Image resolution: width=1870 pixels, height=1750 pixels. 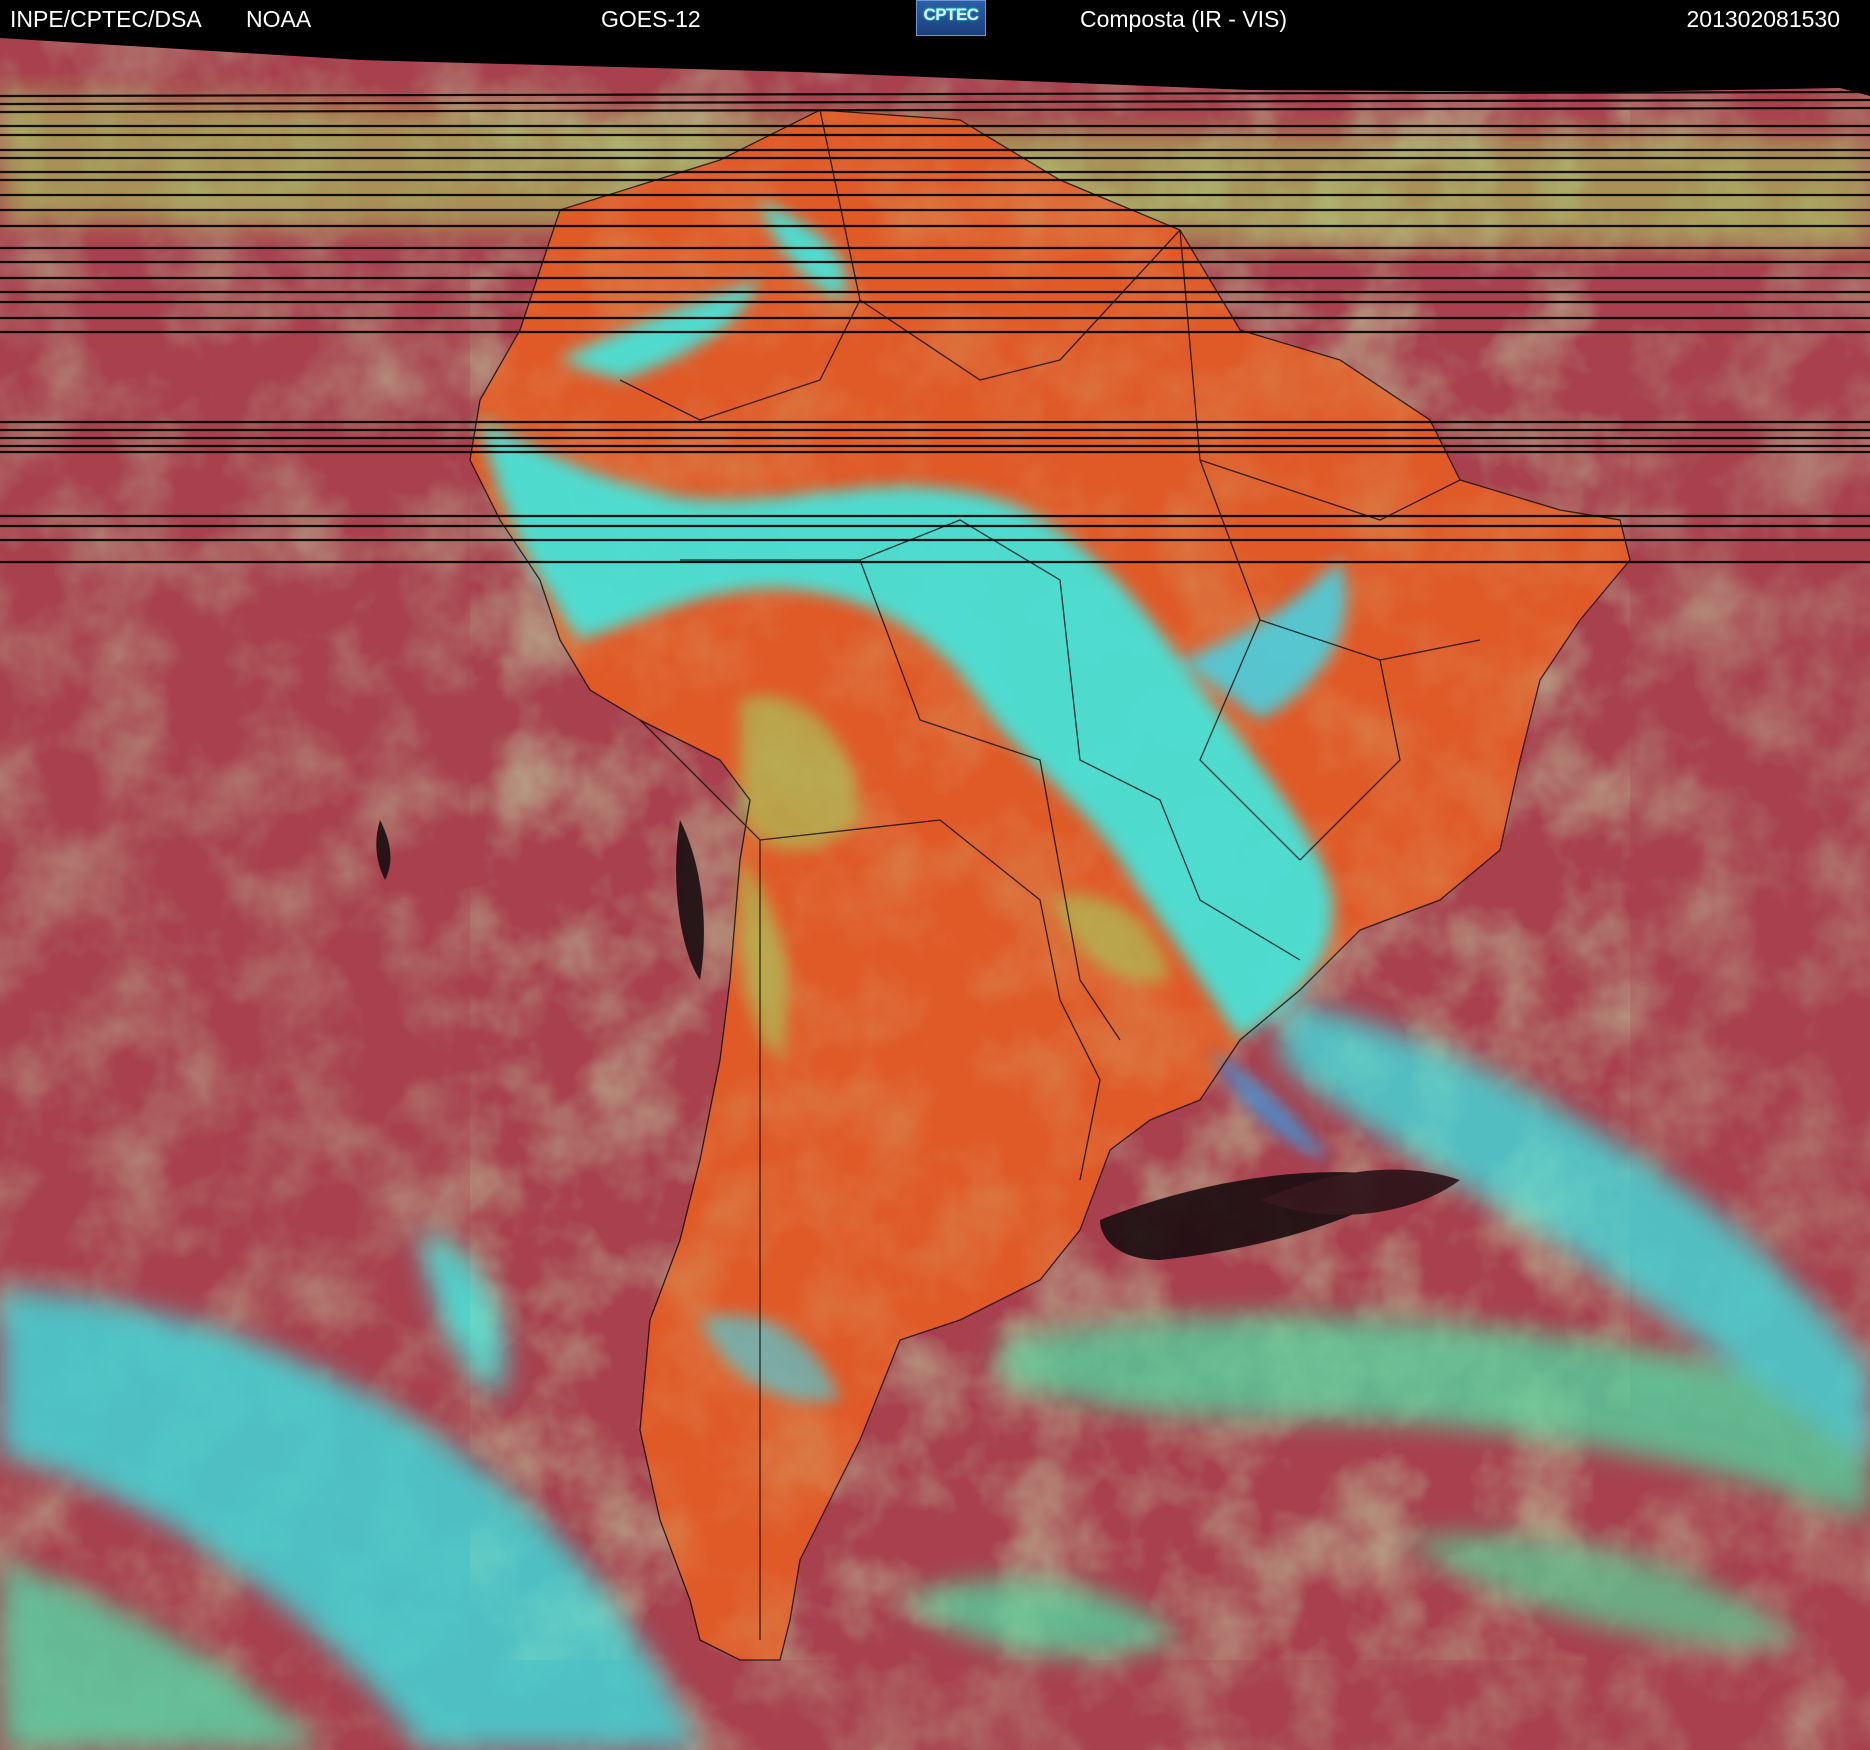 I want to click on satellite-label: GOES-12, so click(x=651, y=19).